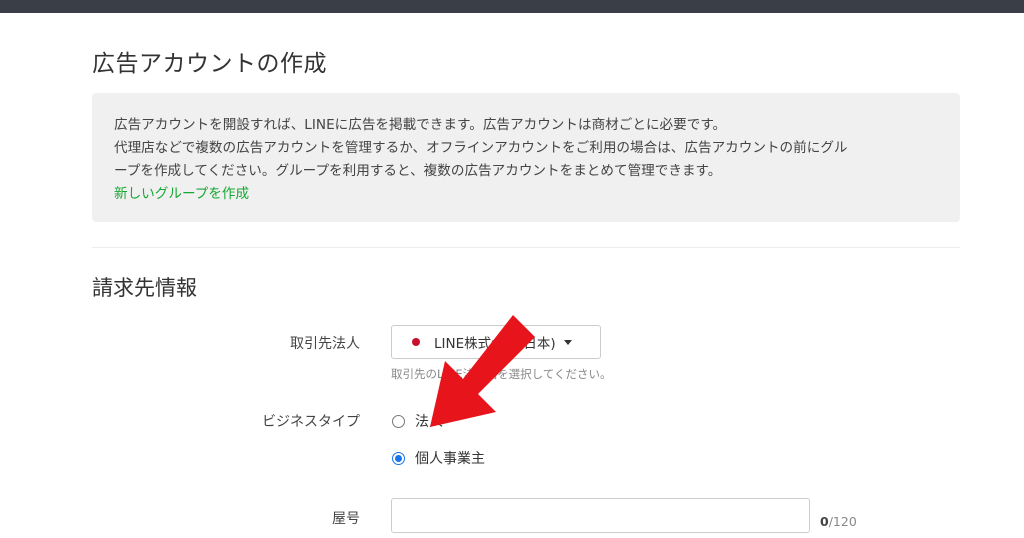 This screenshot has height=538, width=1024. Describe the element at coordinates (450, 459) in the screenshot. I see `radio-label-sole-proprietor: 個人事業主` at that location.